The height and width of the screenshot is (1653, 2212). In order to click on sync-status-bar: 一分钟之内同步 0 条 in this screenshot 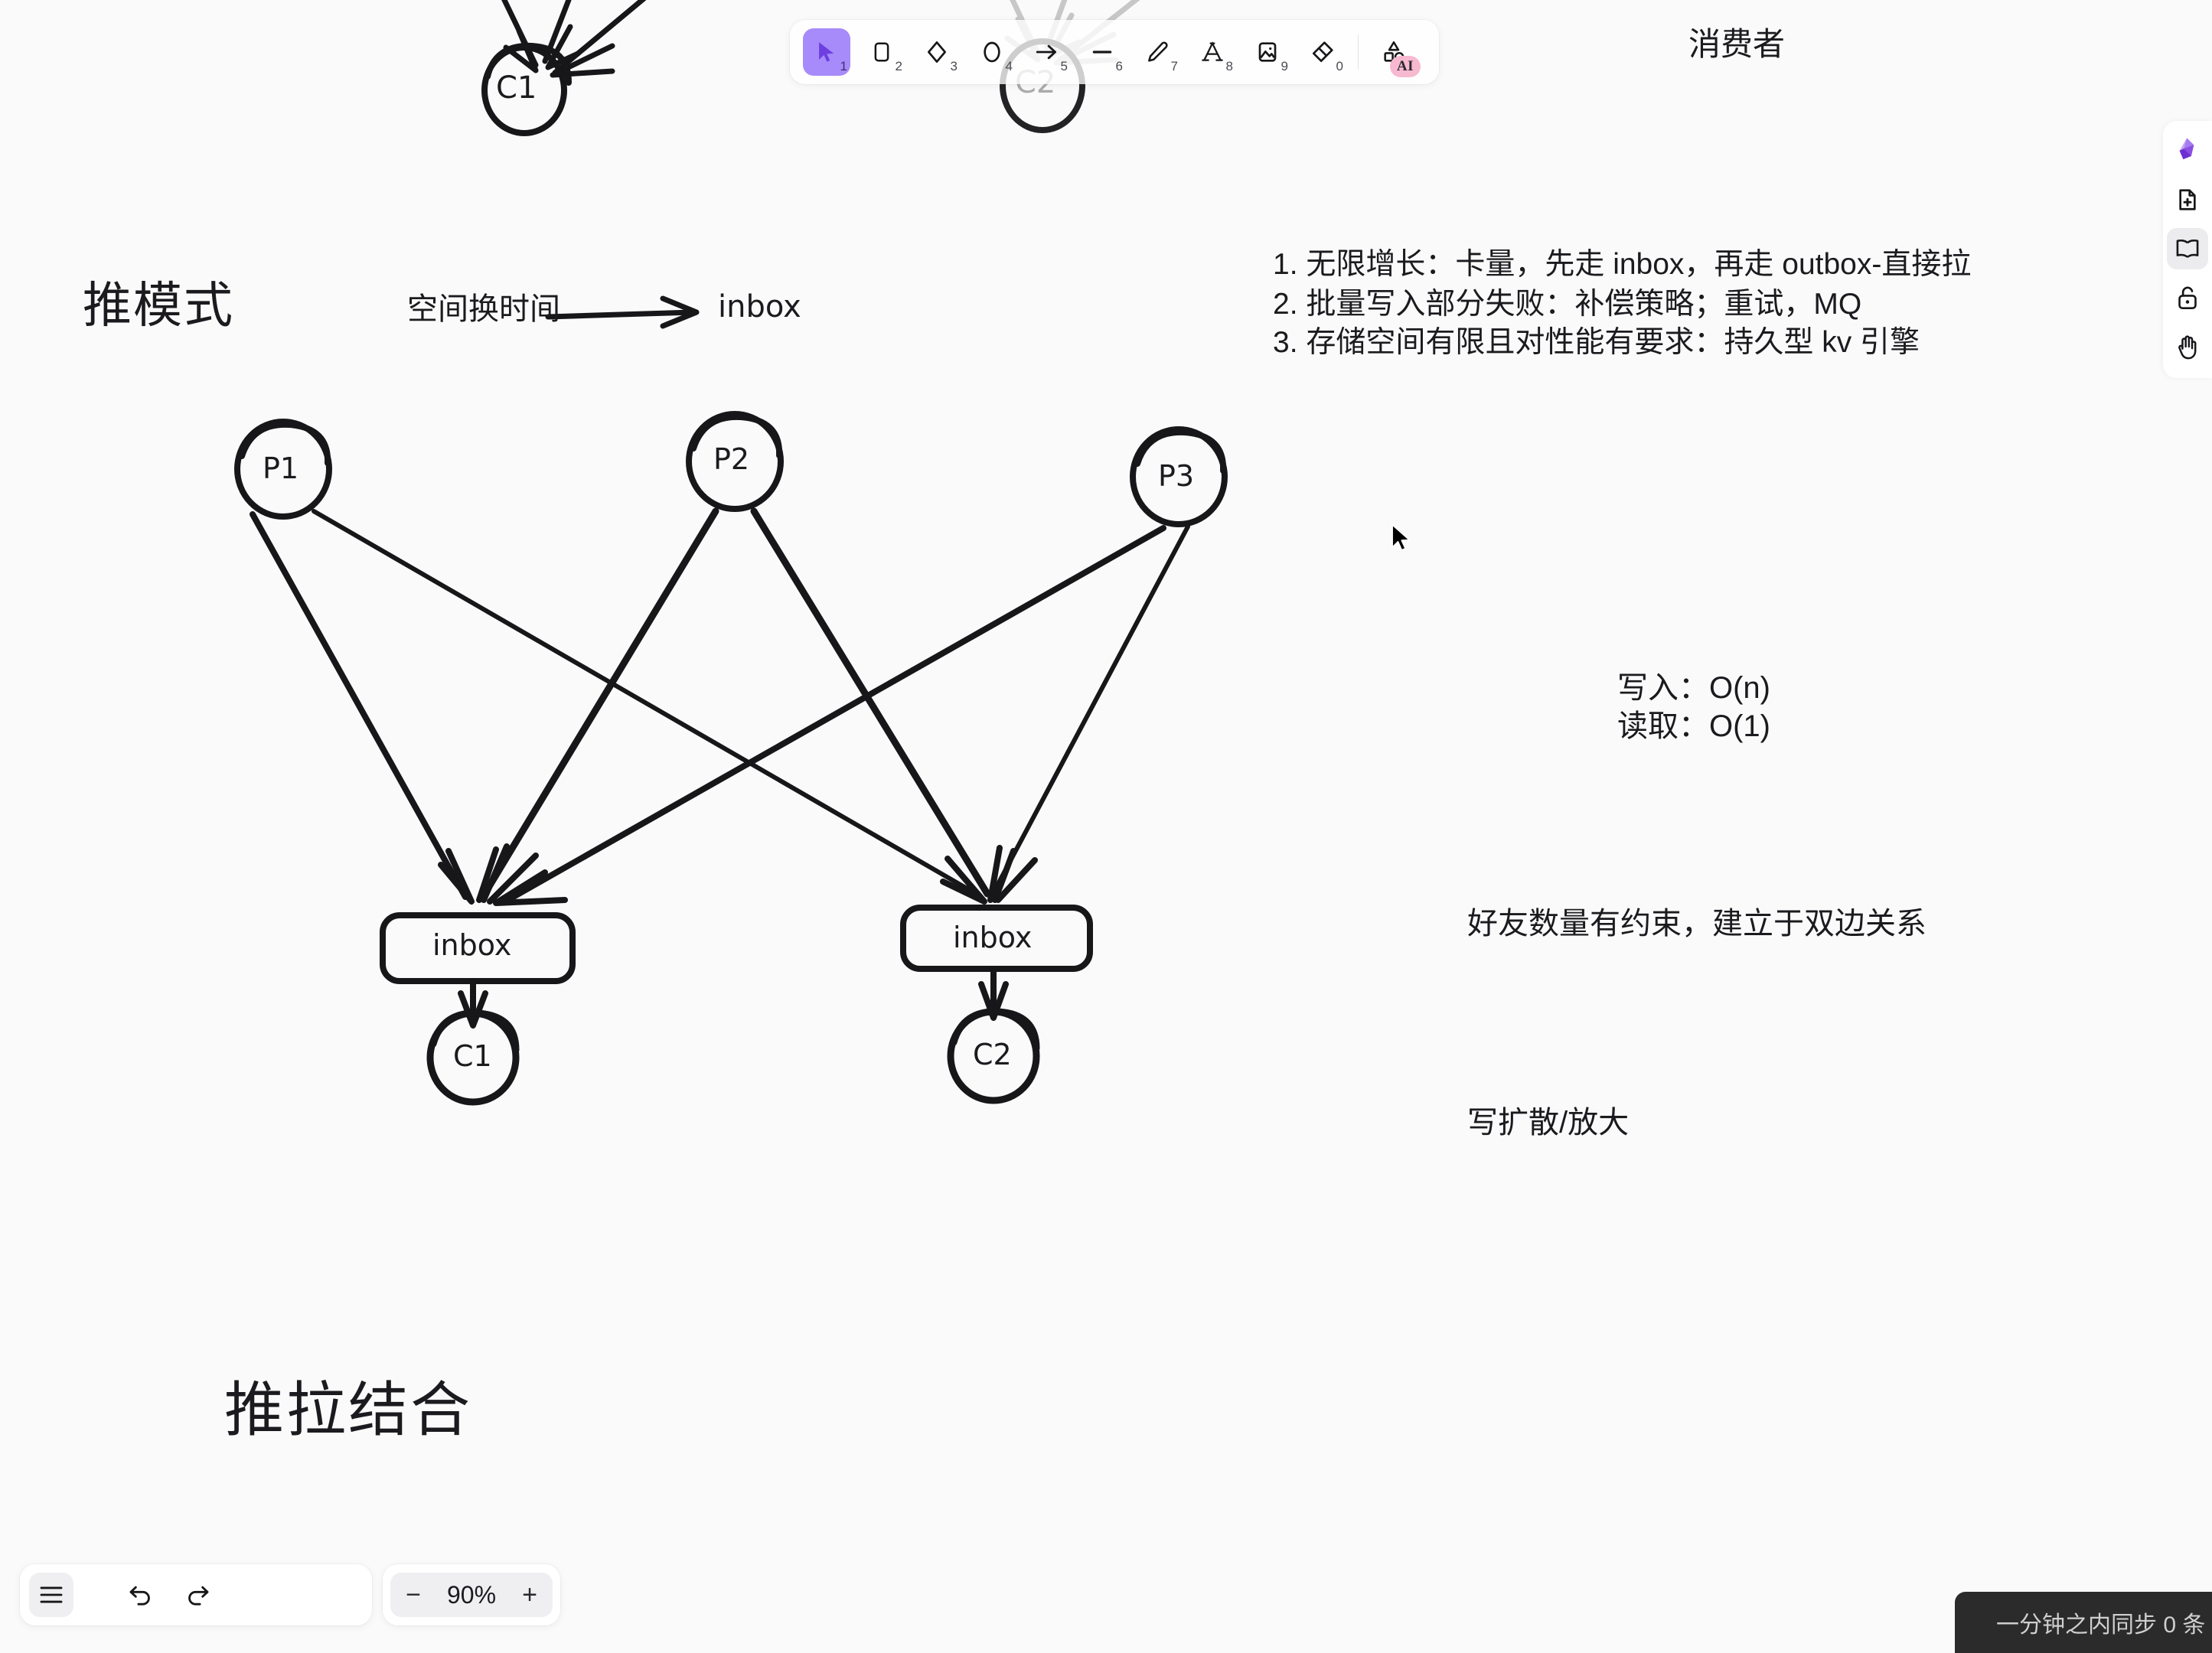, I will do `click(2083, 1622)`.